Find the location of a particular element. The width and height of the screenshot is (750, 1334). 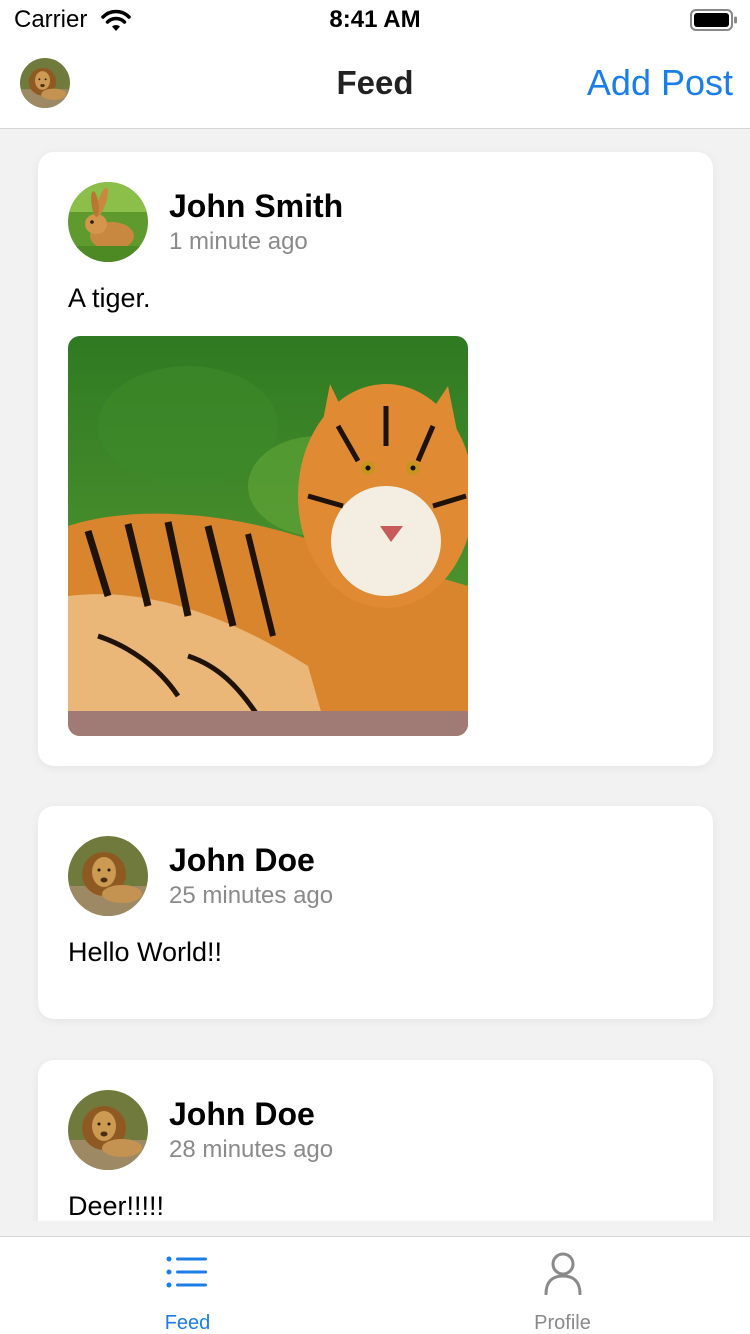

post-text: Deer!!!!! is located at coordinates (116, 1206).